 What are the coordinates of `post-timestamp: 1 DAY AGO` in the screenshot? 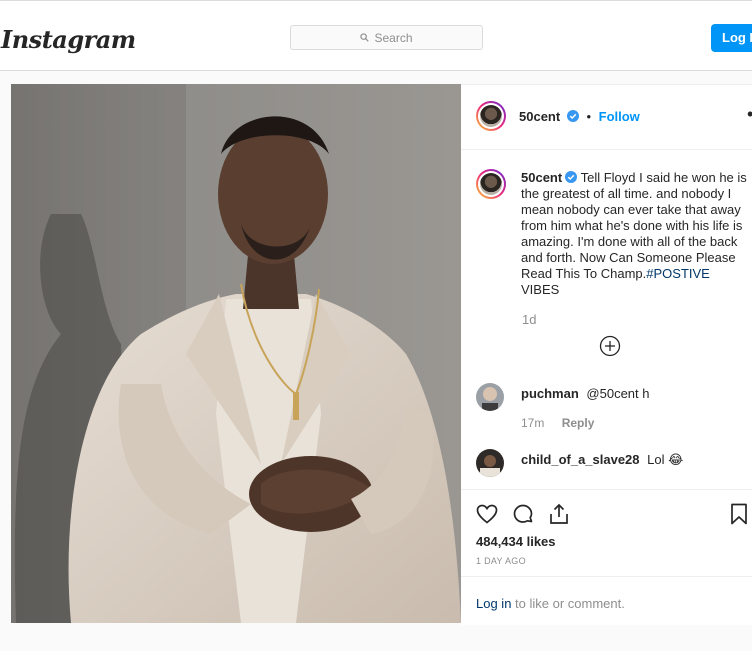 It's located at (501, 561).